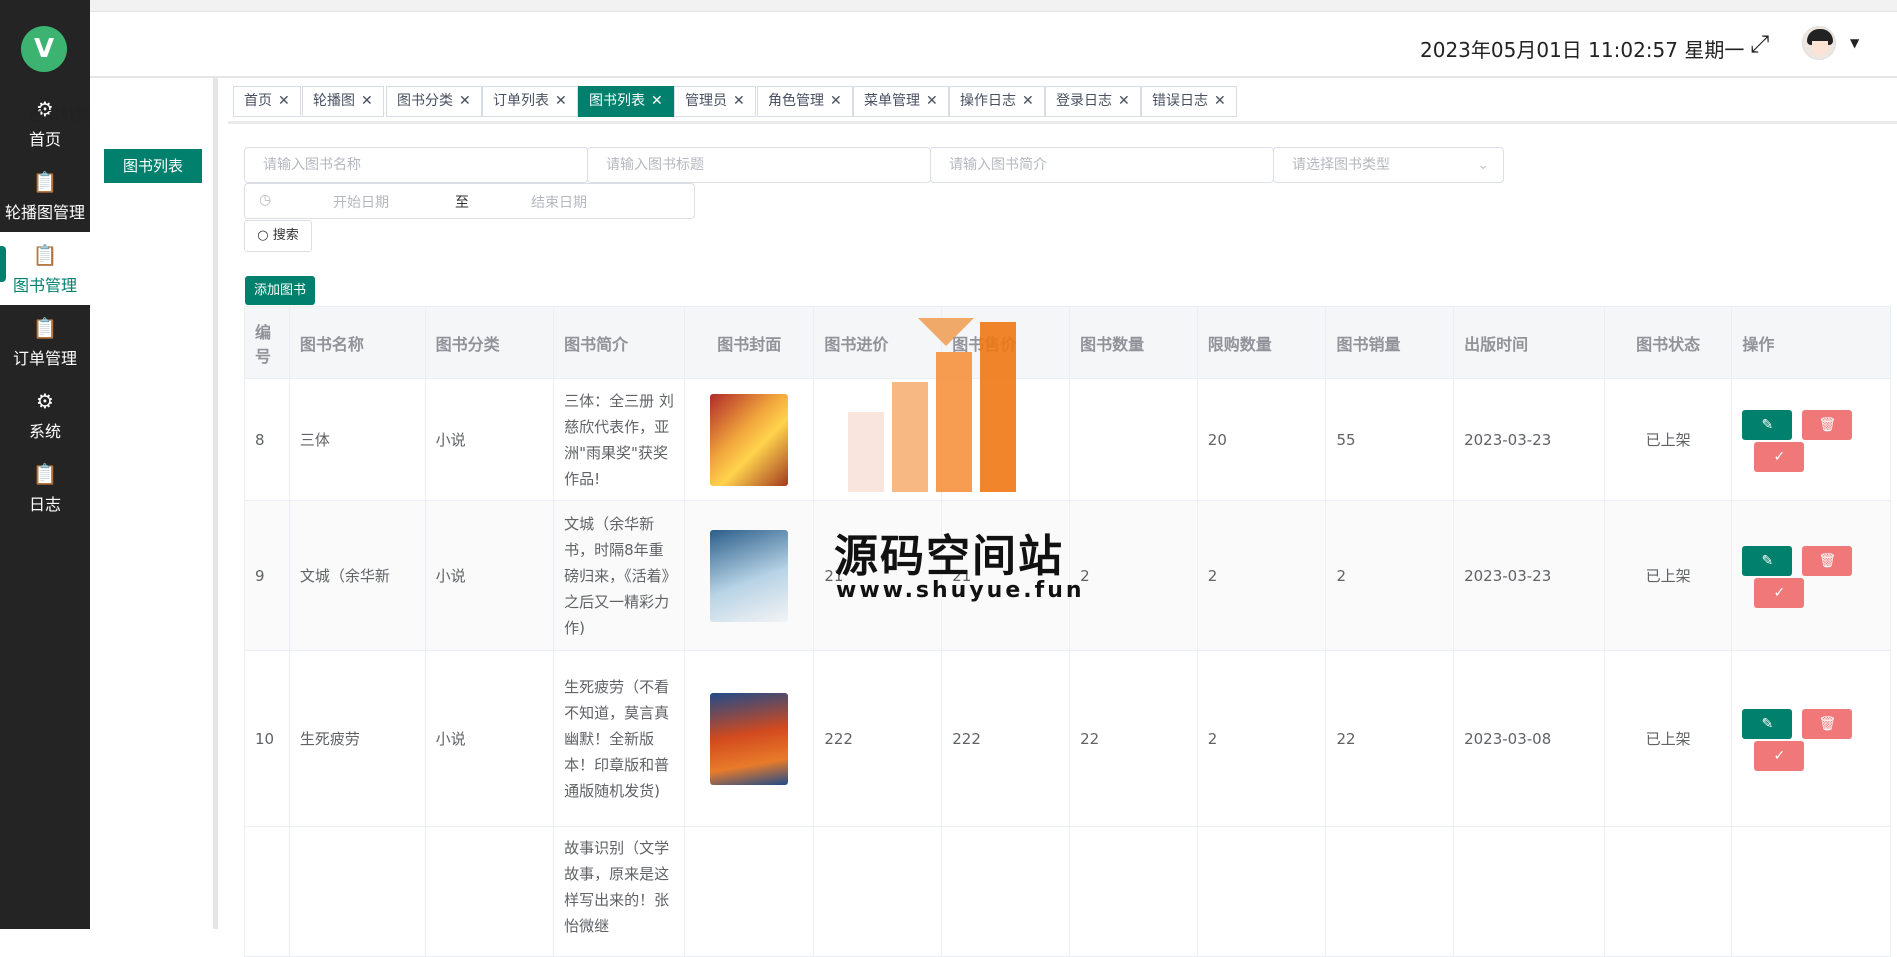 The image size is (1897, 957). Describe the element at coordinates (263, 235) in the screenshot. I see `search-icon: ○` at that location.